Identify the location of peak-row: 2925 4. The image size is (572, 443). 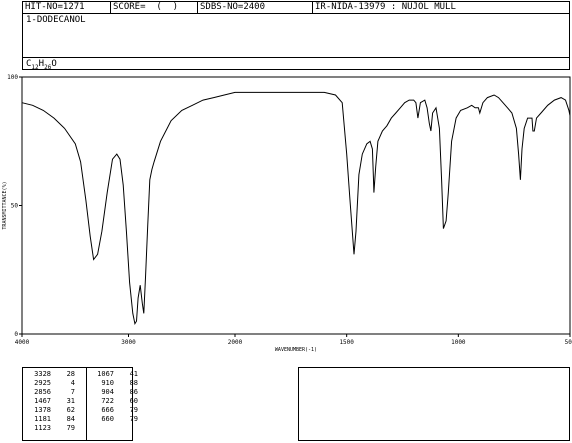
(51, 383).